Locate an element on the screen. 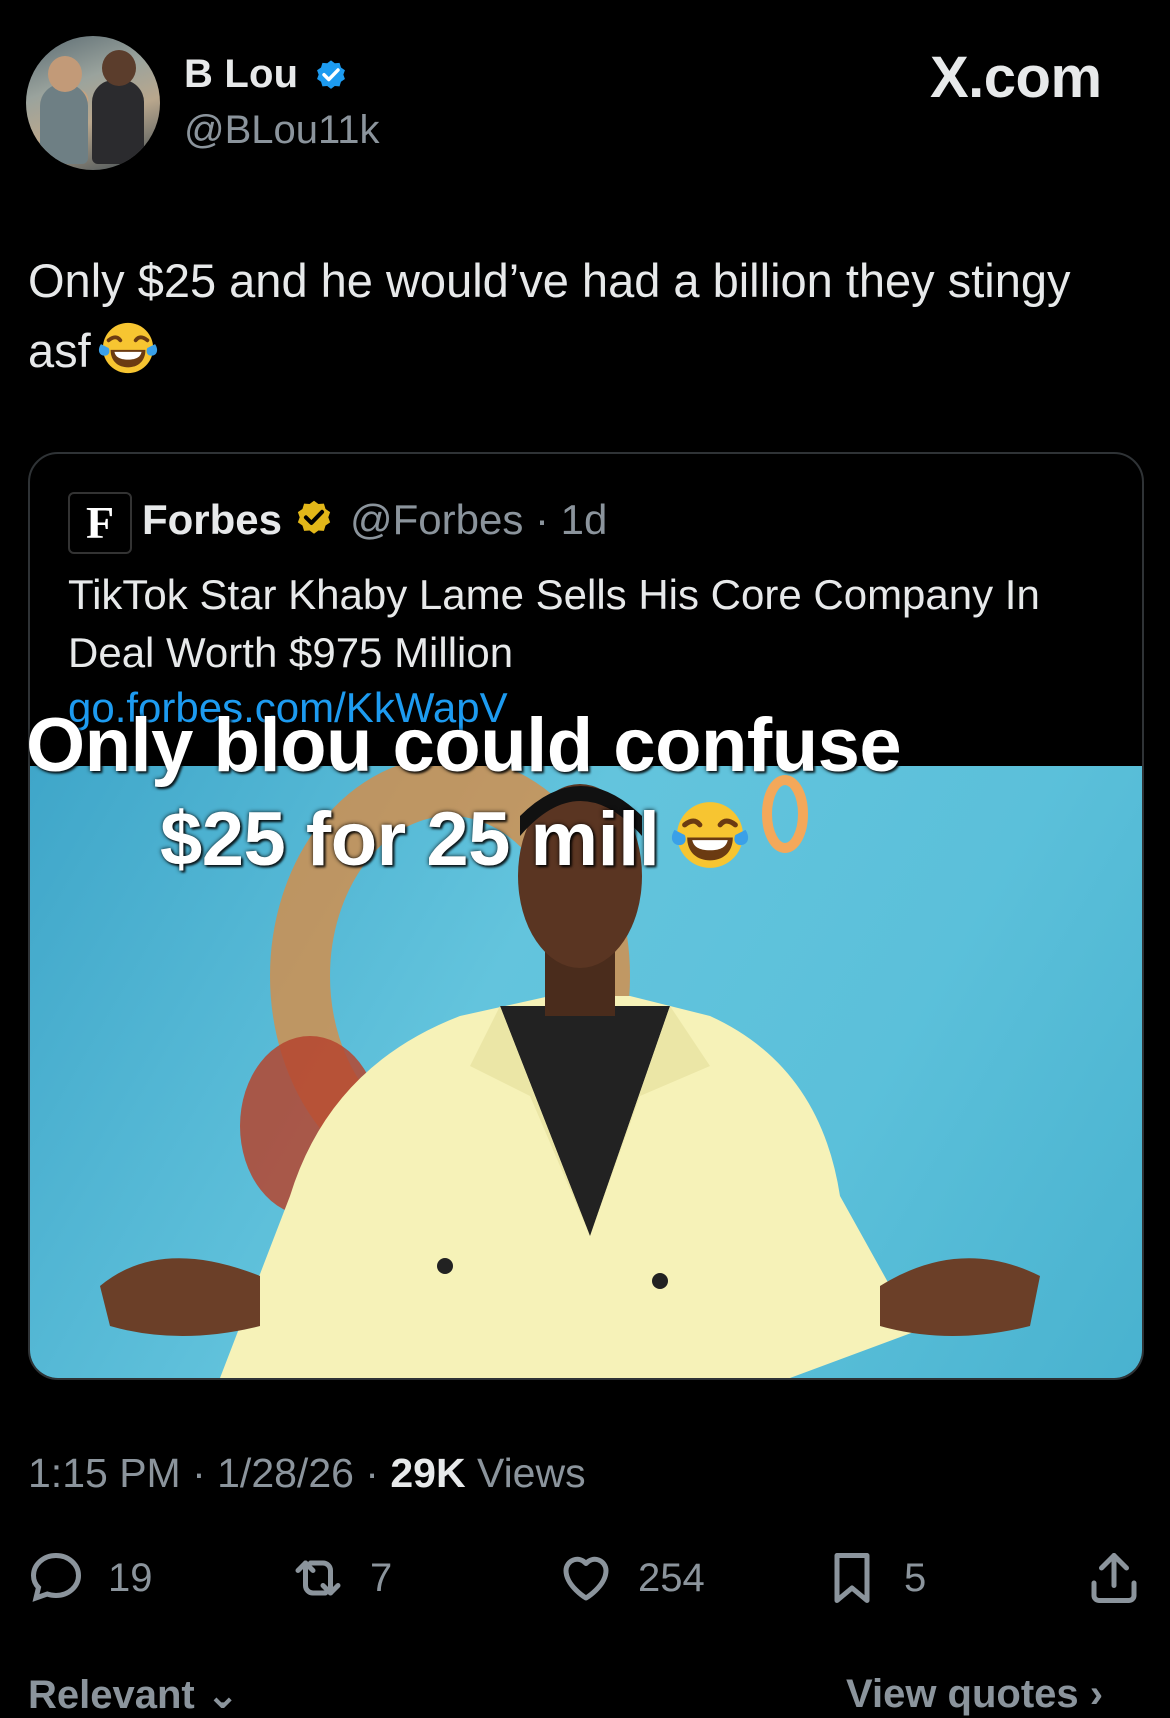 The width and height of the screenshot is (1170, 1718). views-count: 29K is located at coordinates (428, 1473).